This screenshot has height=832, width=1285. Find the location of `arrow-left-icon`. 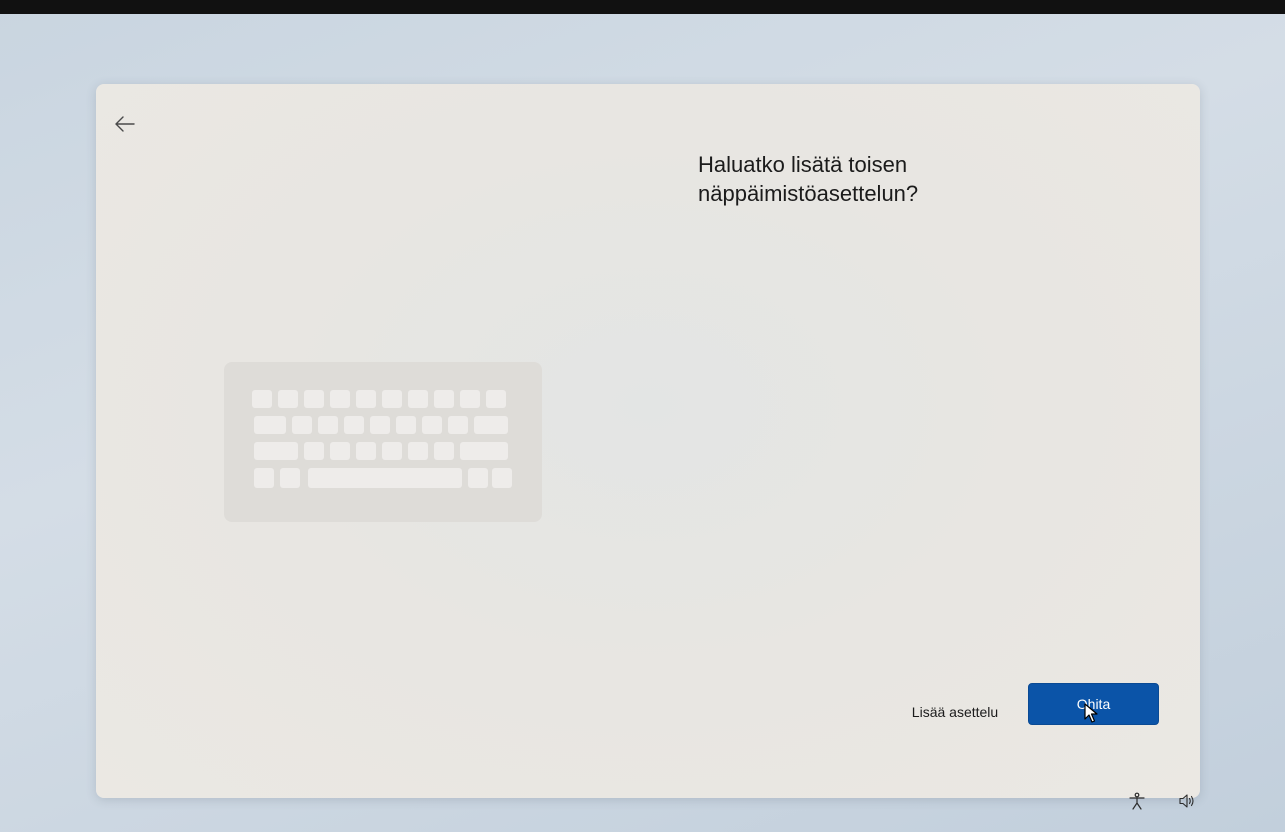

arrow-left-icon is located at coordinates (125, 124).